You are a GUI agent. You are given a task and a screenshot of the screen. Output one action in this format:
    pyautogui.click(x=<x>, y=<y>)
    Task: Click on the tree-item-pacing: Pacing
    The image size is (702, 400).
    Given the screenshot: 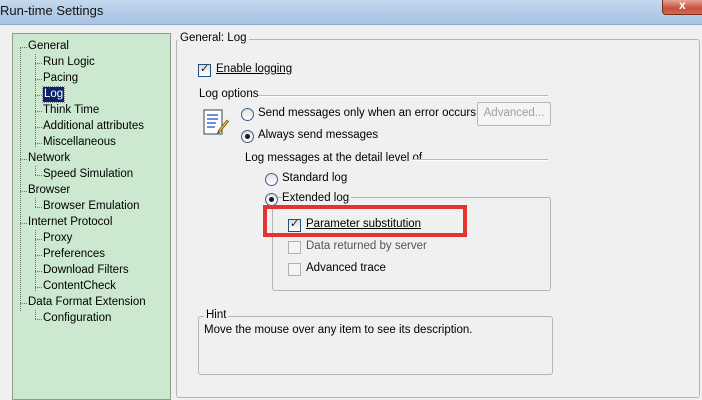 What is the action you would take?
    pyautogui.click(x=60, y=78)
    